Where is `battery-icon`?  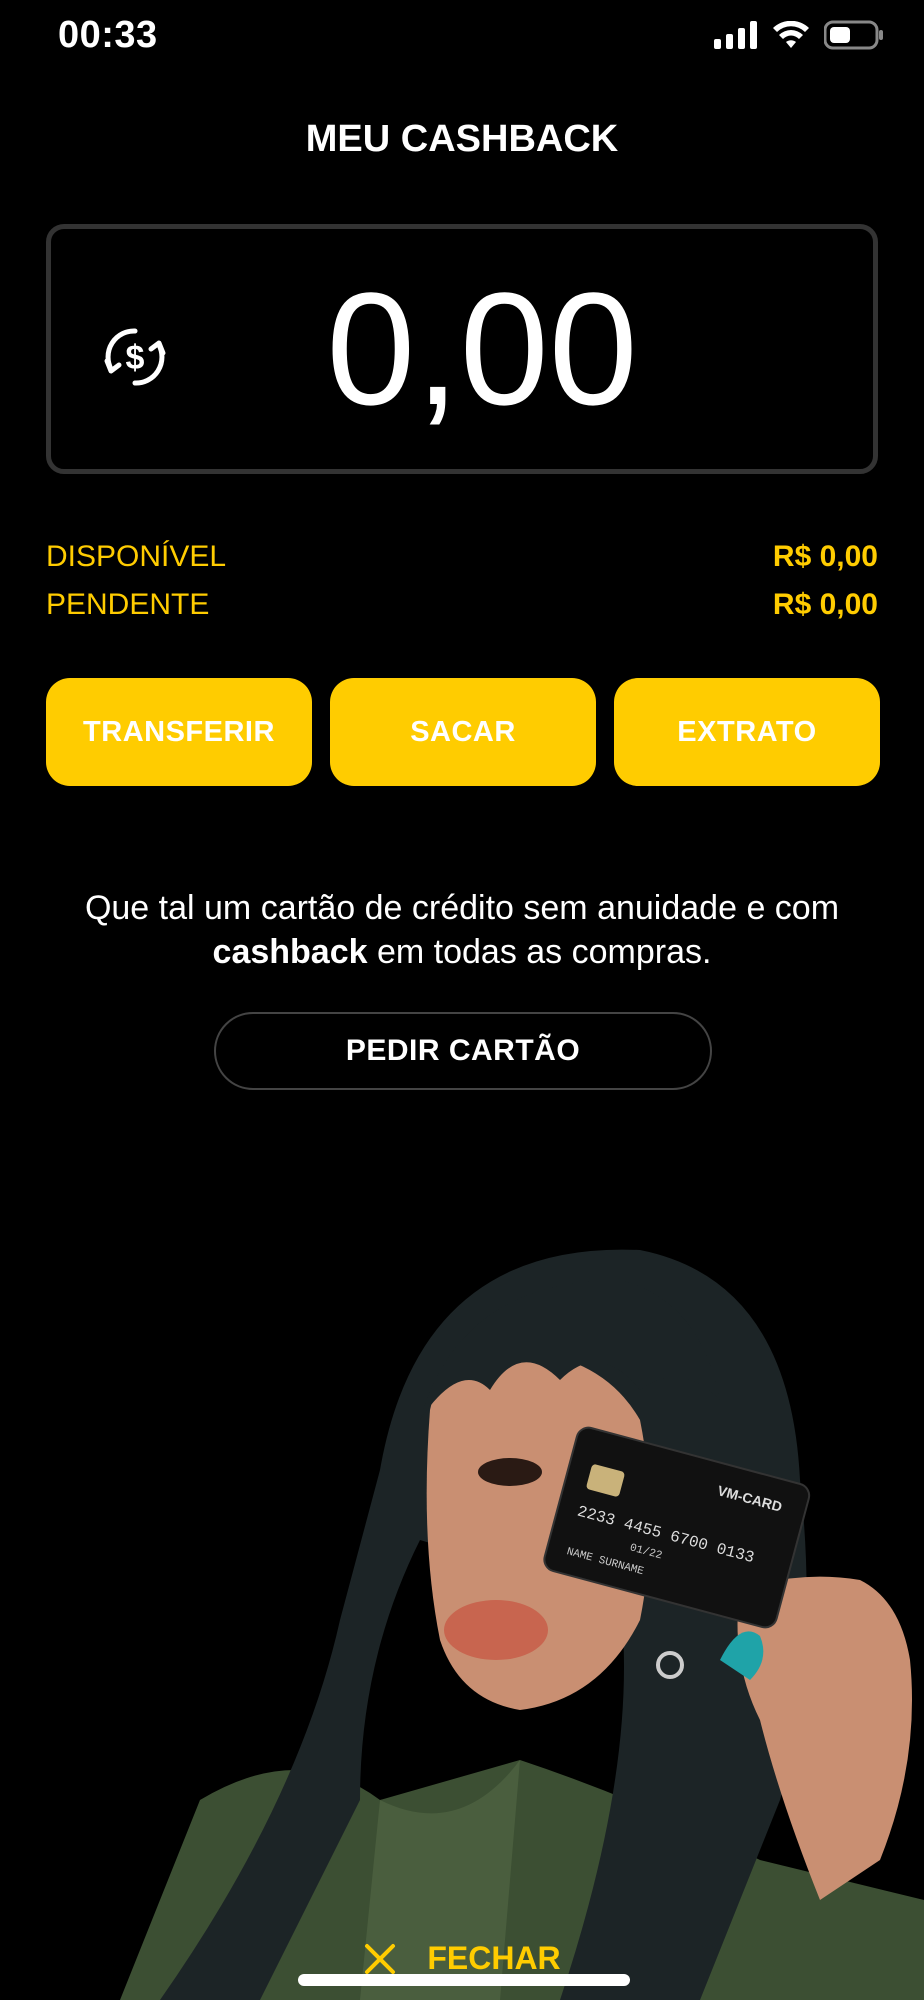
battery-icon is located at coordinates (853, 35).